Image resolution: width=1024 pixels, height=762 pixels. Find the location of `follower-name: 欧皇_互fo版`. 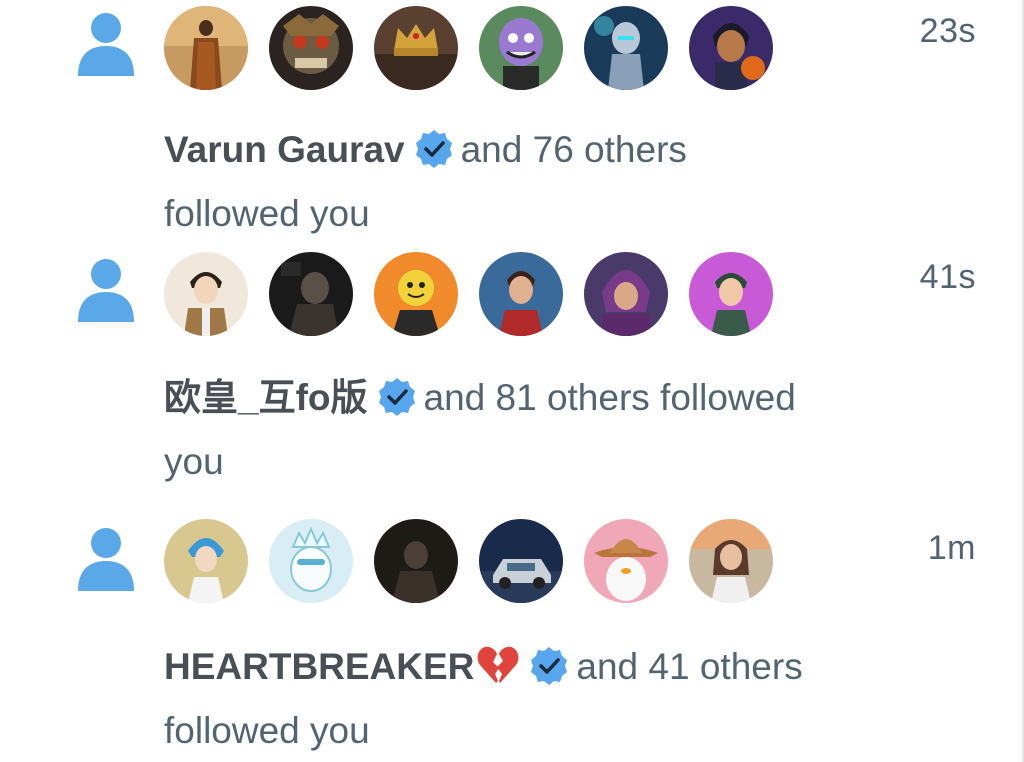

follower-name: 欧皇_互fo版 is located at coordinates (266, 397).